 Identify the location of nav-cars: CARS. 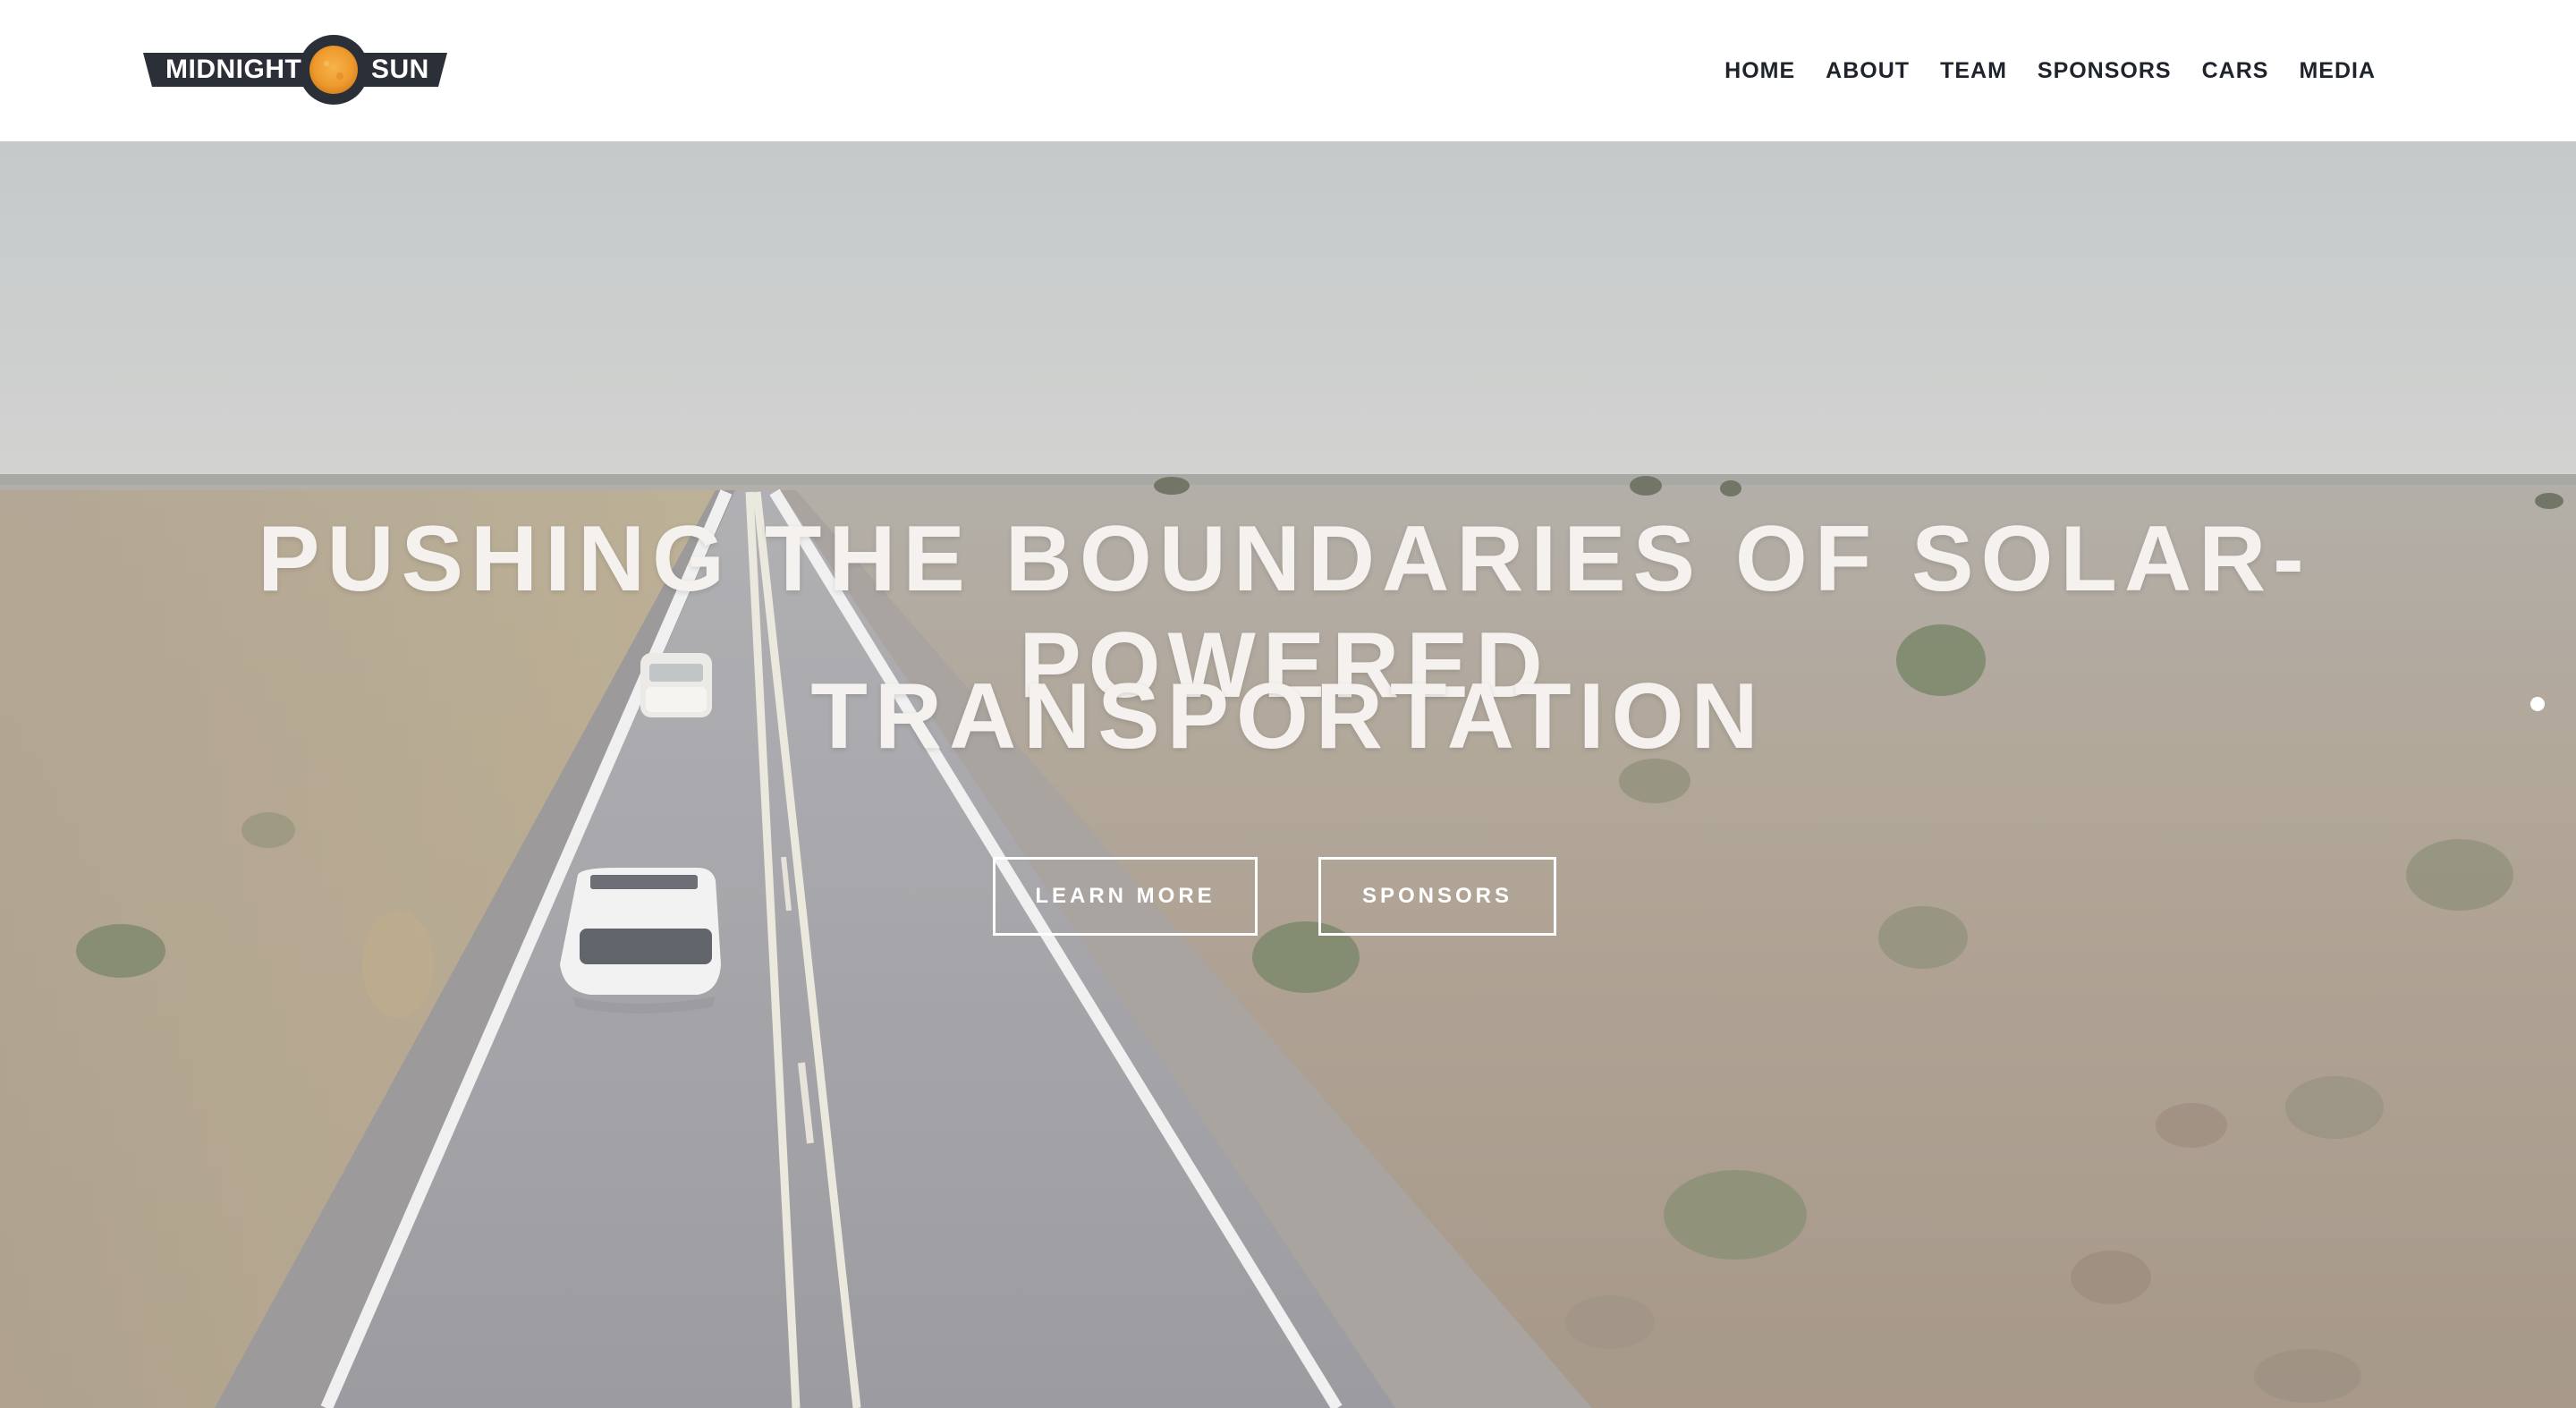
(2235, 71).